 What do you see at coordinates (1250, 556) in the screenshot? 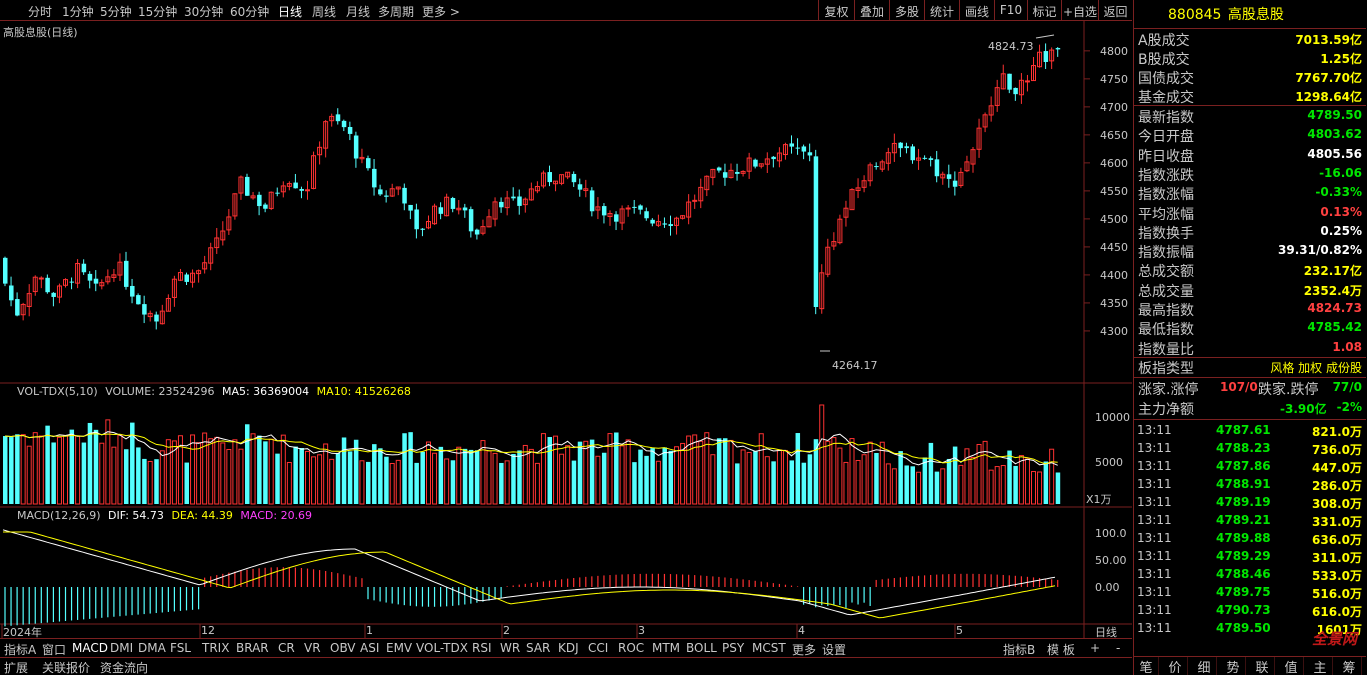
I see `tick-row: 13:11 4789.29 311.0万` at bounding box center [1250, 556].